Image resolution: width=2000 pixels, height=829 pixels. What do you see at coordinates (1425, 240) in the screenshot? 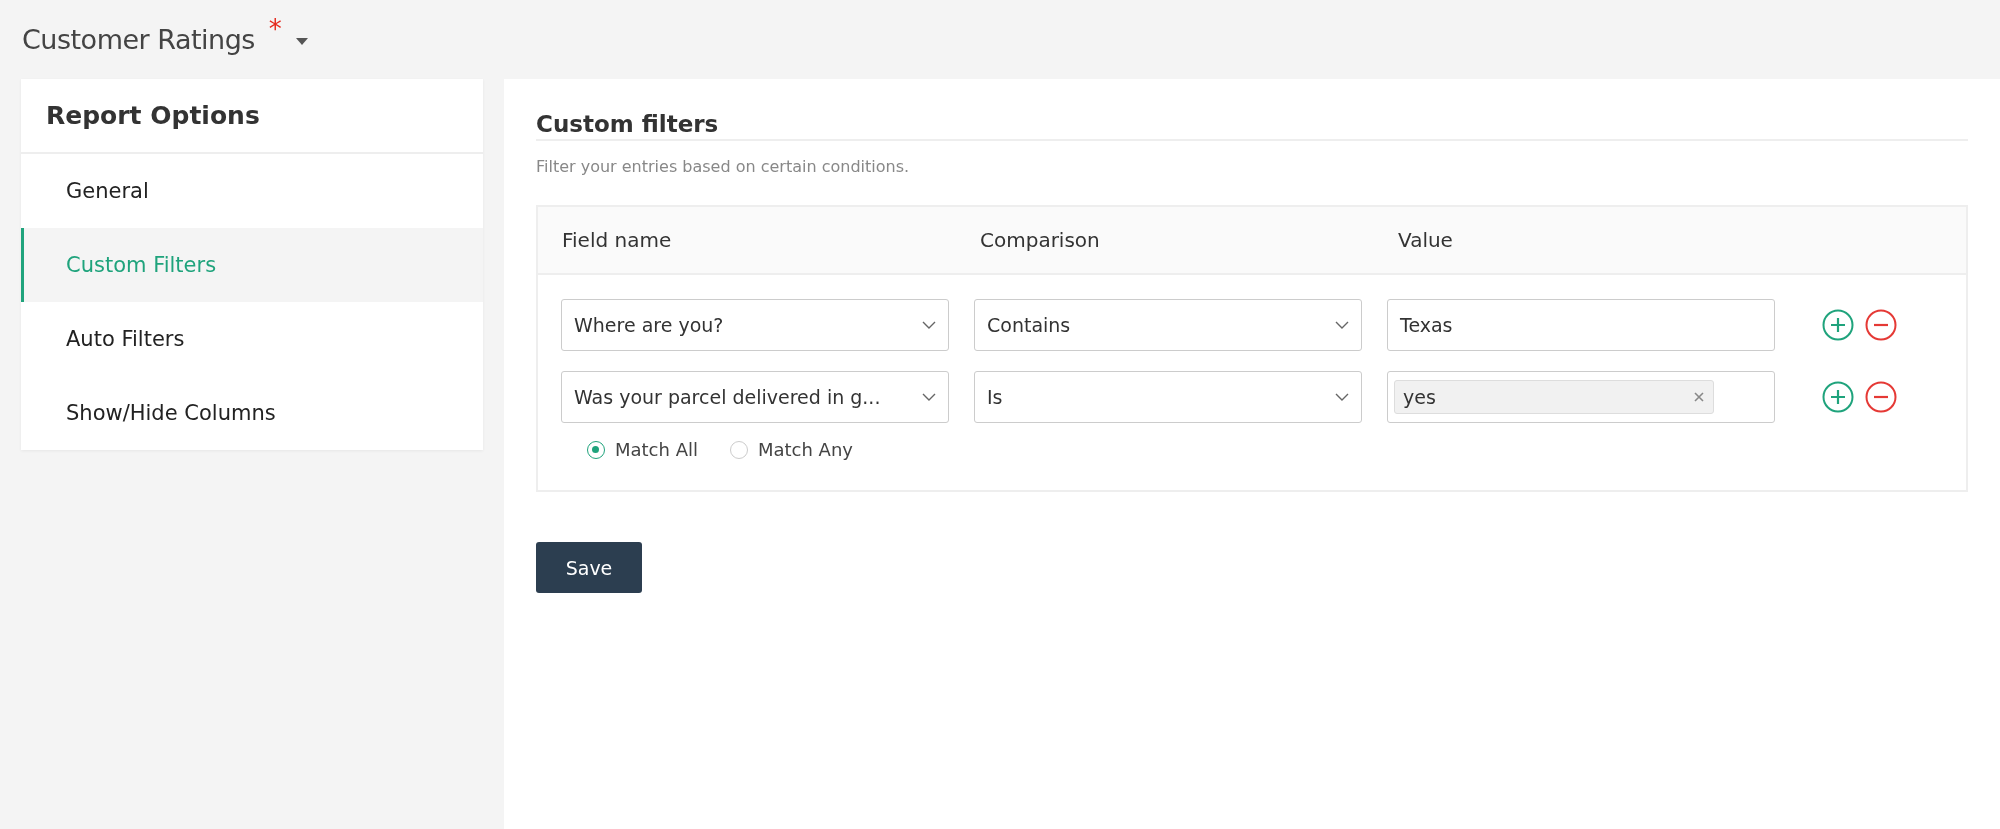
I see `column-header: Value` at bounding box center [1425, 240].